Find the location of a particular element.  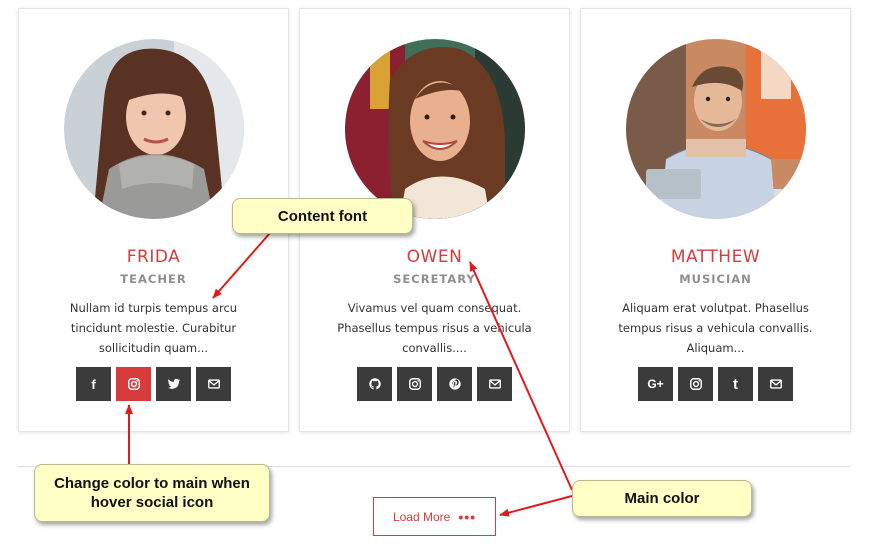

pinterest-icon is located at coordinates (454, 384).